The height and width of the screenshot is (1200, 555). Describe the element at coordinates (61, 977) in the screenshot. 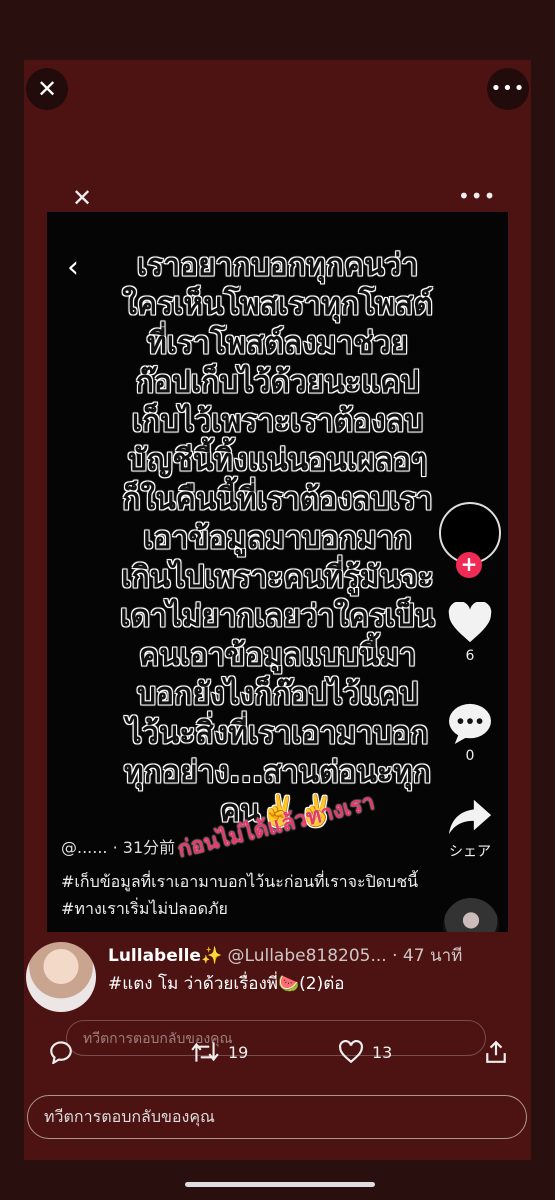

I see `avatar` at that location.